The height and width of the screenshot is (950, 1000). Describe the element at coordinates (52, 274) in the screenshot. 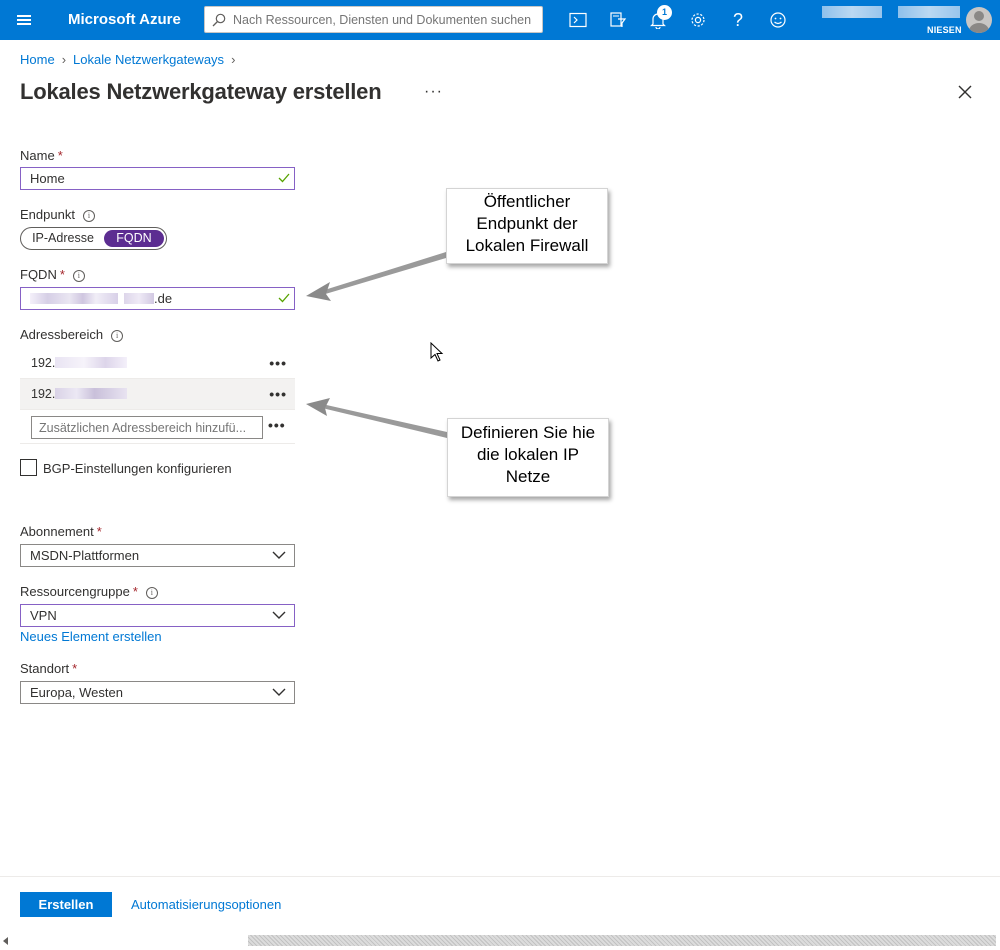

I see `fqdn-label: FQDN * i` at that location.